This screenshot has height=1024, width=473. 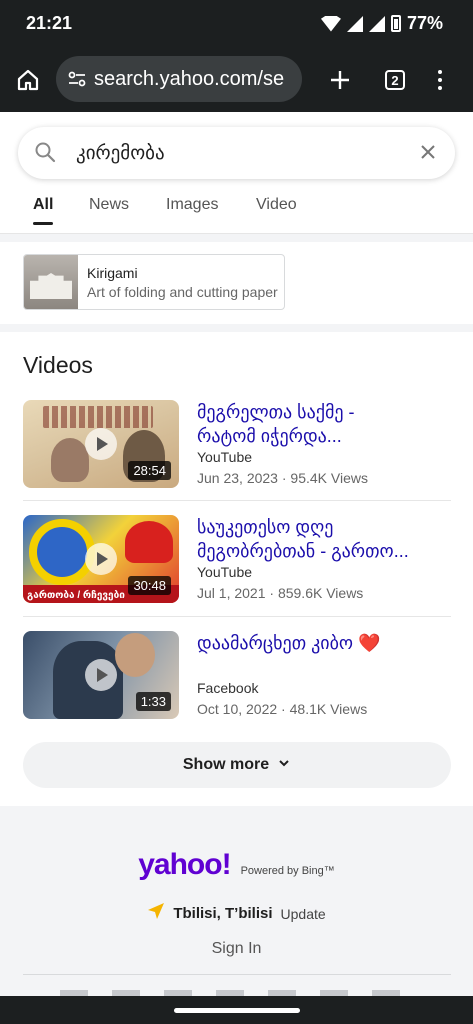 I want to click on gesture-handle, so click(x=237, y=1010).